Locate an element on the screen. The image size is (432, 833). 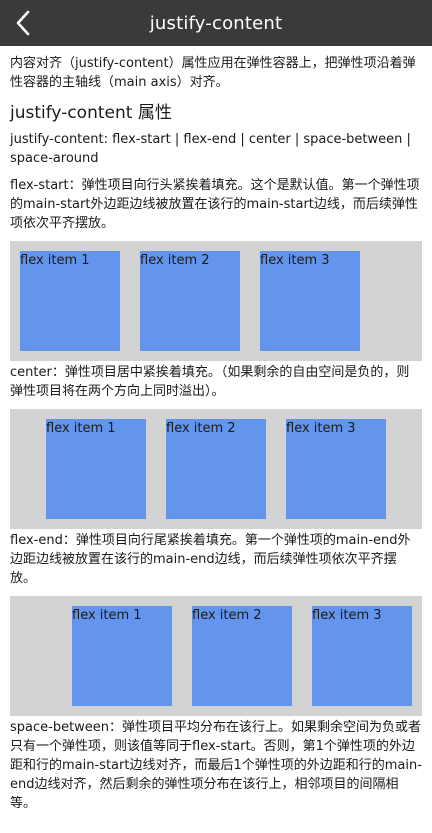
section-heading: justify-content 属性 is located at coordinates (91, 113).